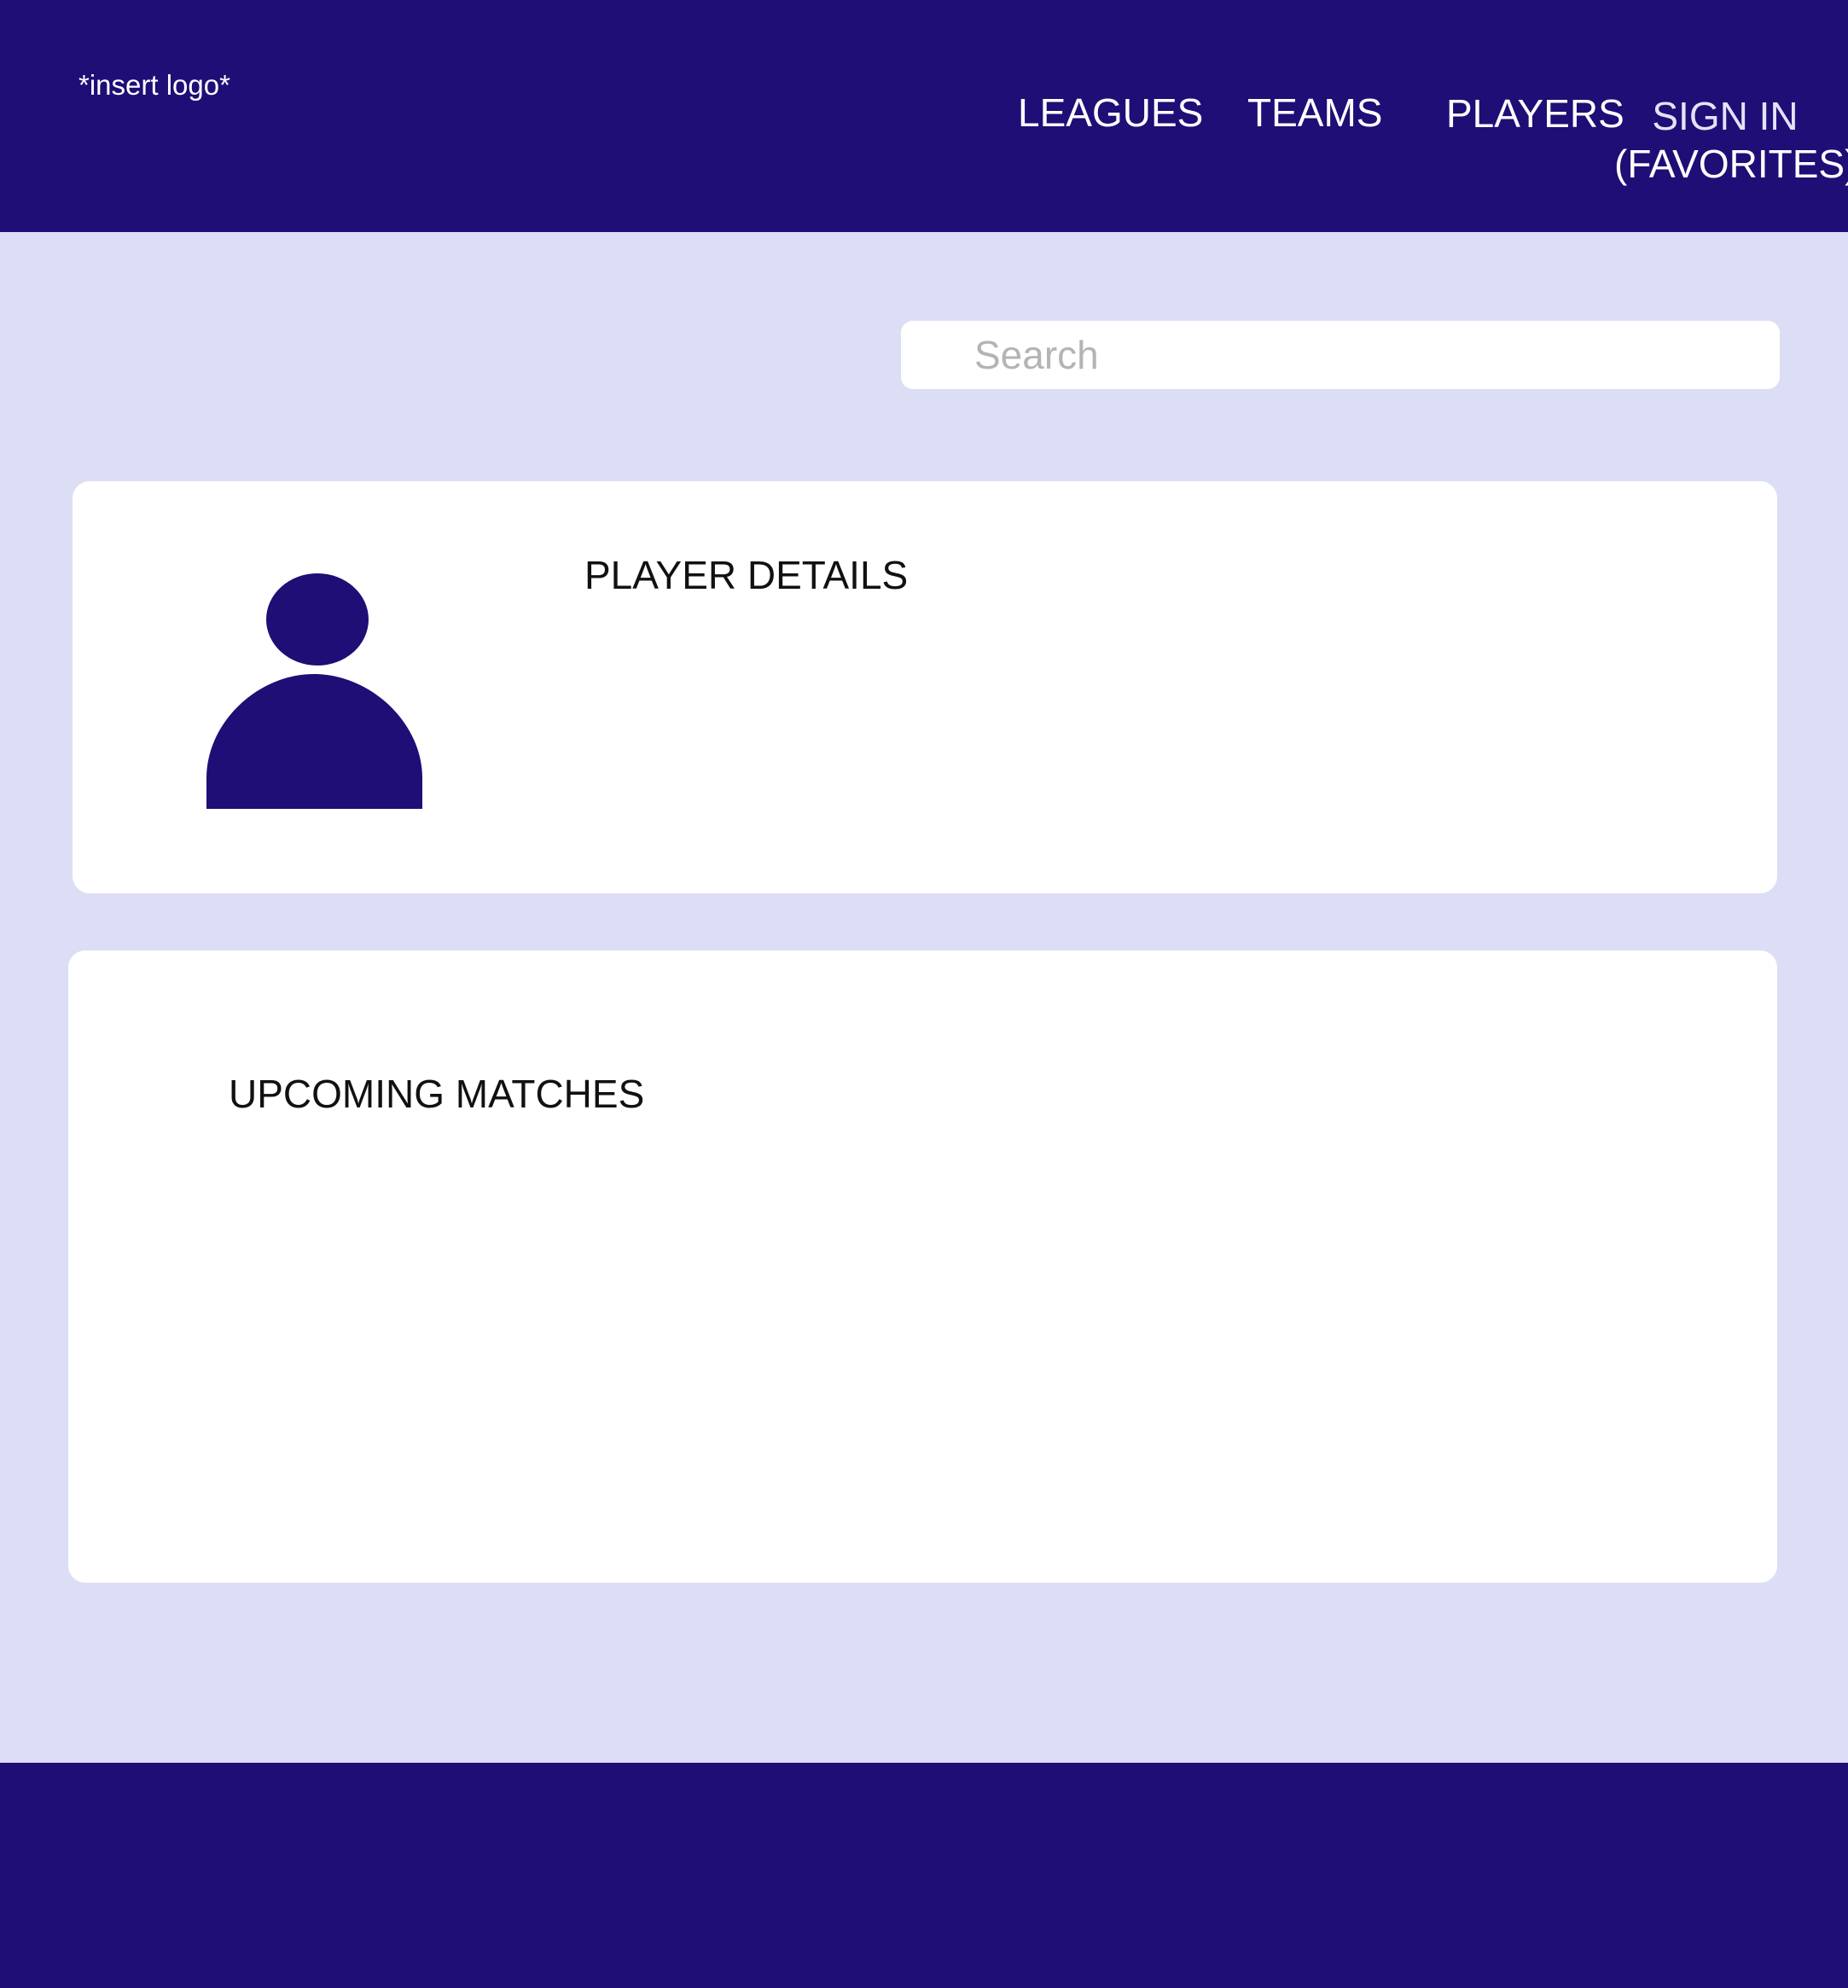  I want to click on search-input, so click(1366, 355).